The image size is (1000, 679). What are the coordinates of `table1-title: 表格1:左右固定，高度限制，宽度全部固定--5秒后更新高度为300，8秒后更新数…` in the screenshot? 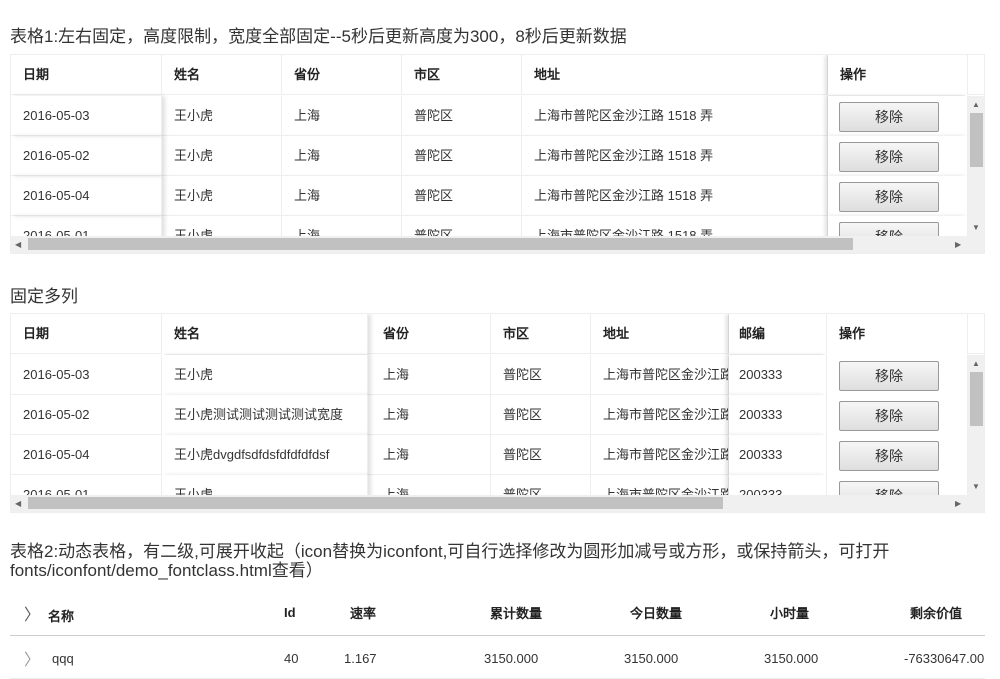 It's located at (318, 36).